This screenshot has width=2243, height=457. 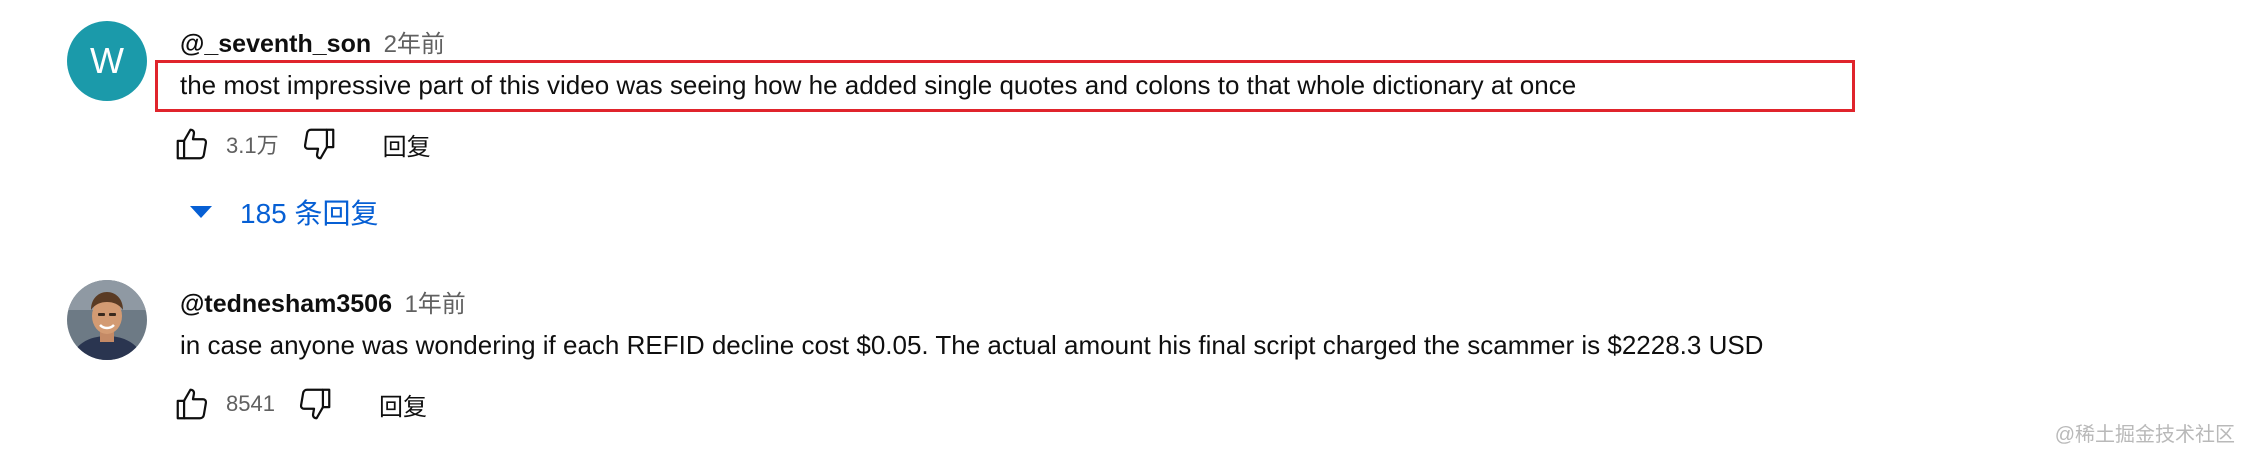 What do you see at coordinates (250, 403) in the screenshot?
I see `like-count: 8541` at bounding box center [250, 403].